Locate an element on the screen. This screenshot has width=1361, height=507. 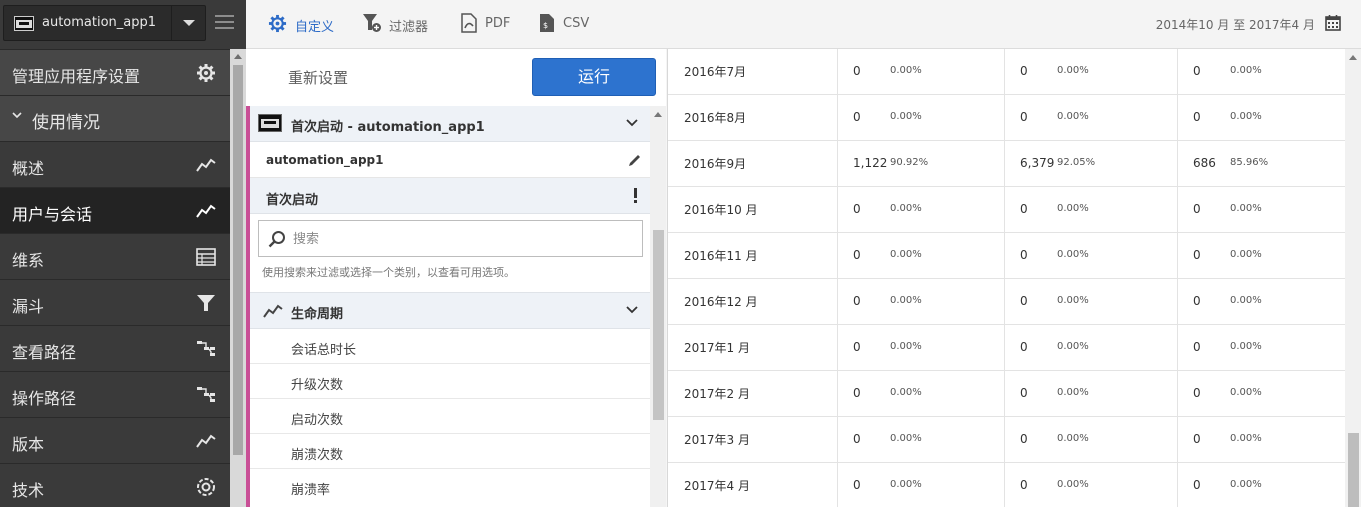
sidebar-item-retention: 维系 is located at coordinates (115, 256).